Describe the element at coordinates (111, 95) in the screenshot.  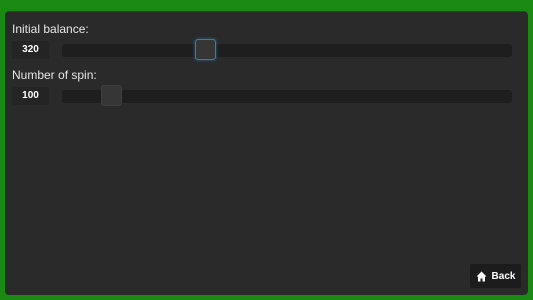
I see `number-of-spin-slider-thumb` at that location.